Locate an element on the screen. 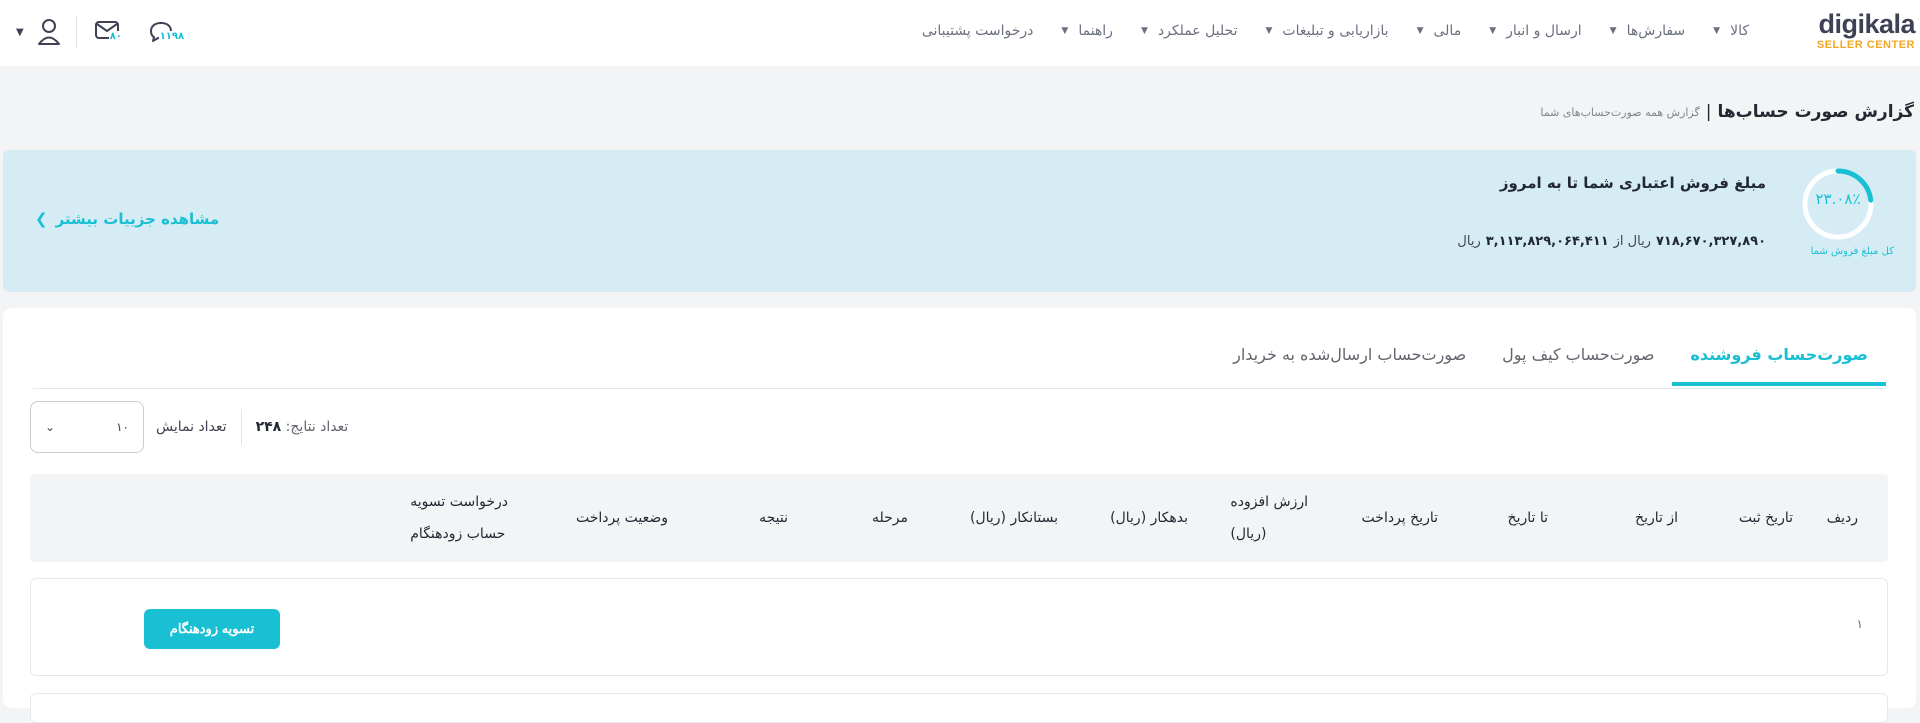 The width and height of the screenshot is (1920, 723). col-payment-date: تاریخ پرداخت is located at coordinates (1399, 518).